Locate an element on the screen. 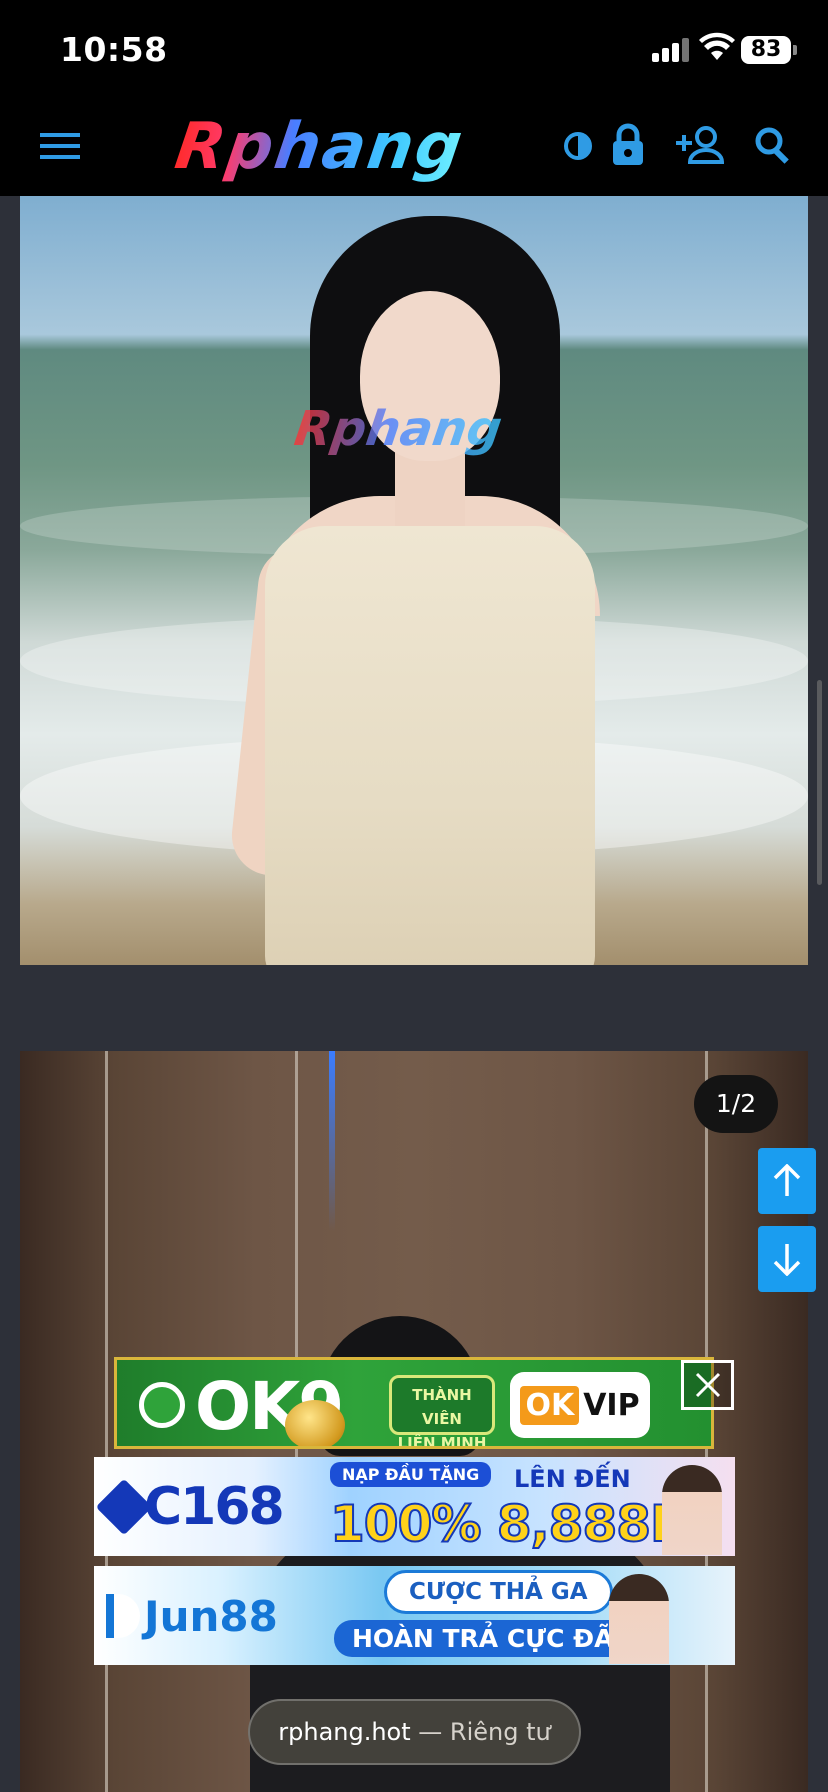  browser-url-pill: rphang.hot — Riêng tư is located at coordinates (414, 1732).